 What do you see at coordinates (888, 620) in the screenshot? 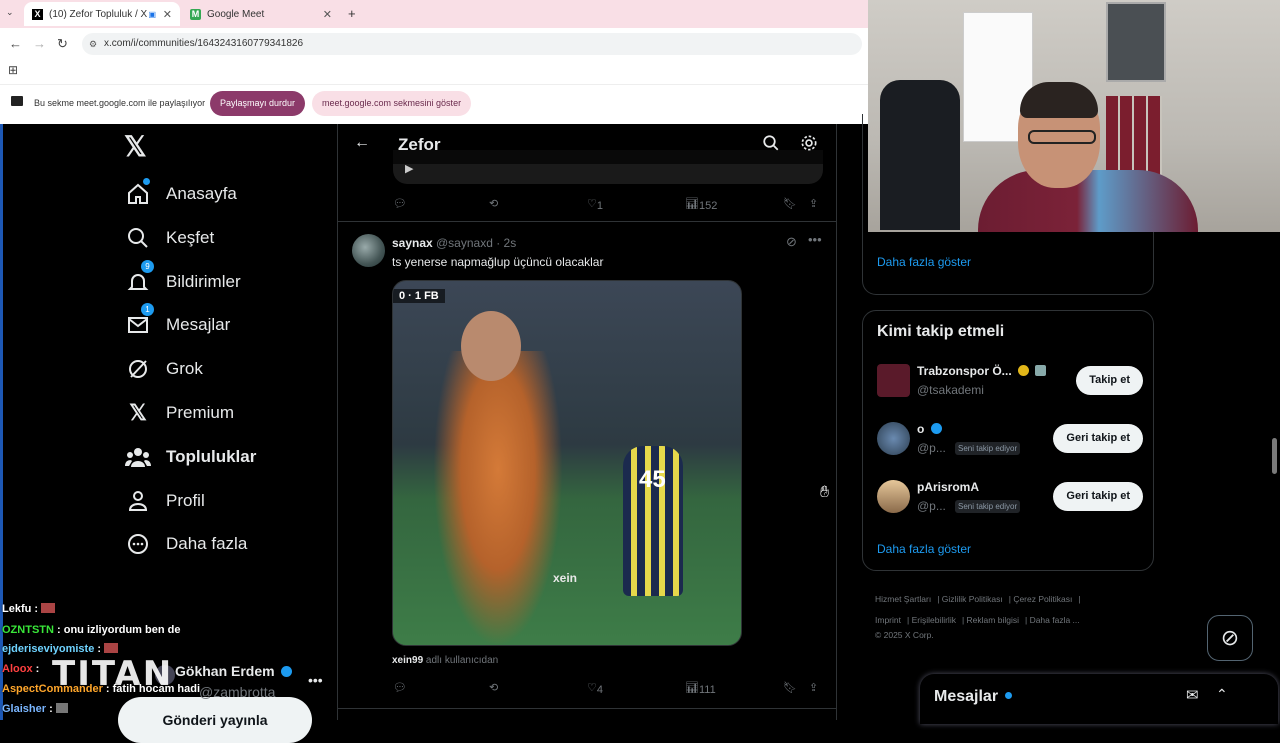
I see `footer-link: Imprint` at bounding box center [888, 620].